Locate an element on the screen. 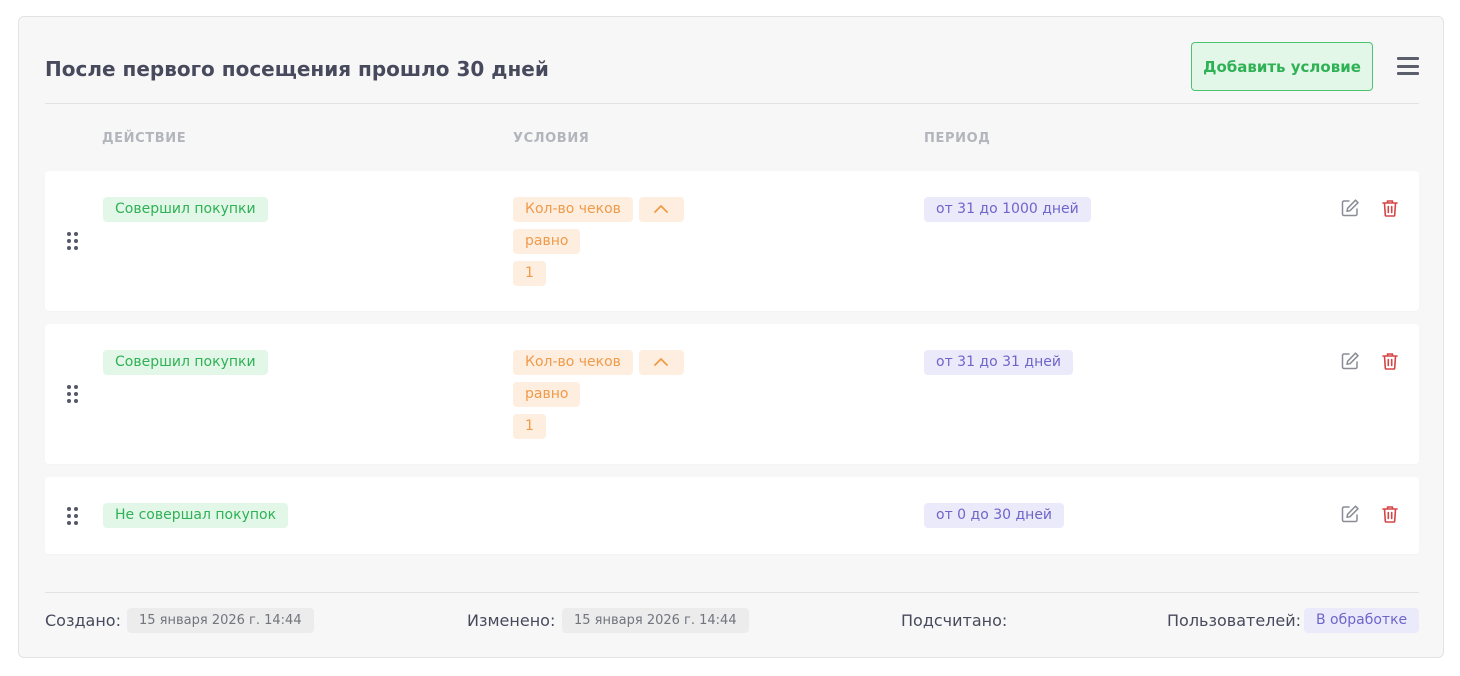 The image size is (1460, 676). column-header-conditions: УСЛОВИЯ is located at coordinates (551, 138).